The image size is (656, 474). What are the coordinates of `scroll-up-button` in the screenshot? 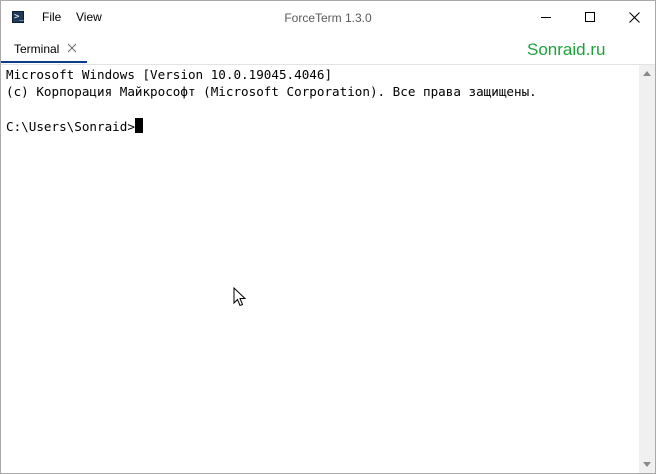 It's located at (647, 73).